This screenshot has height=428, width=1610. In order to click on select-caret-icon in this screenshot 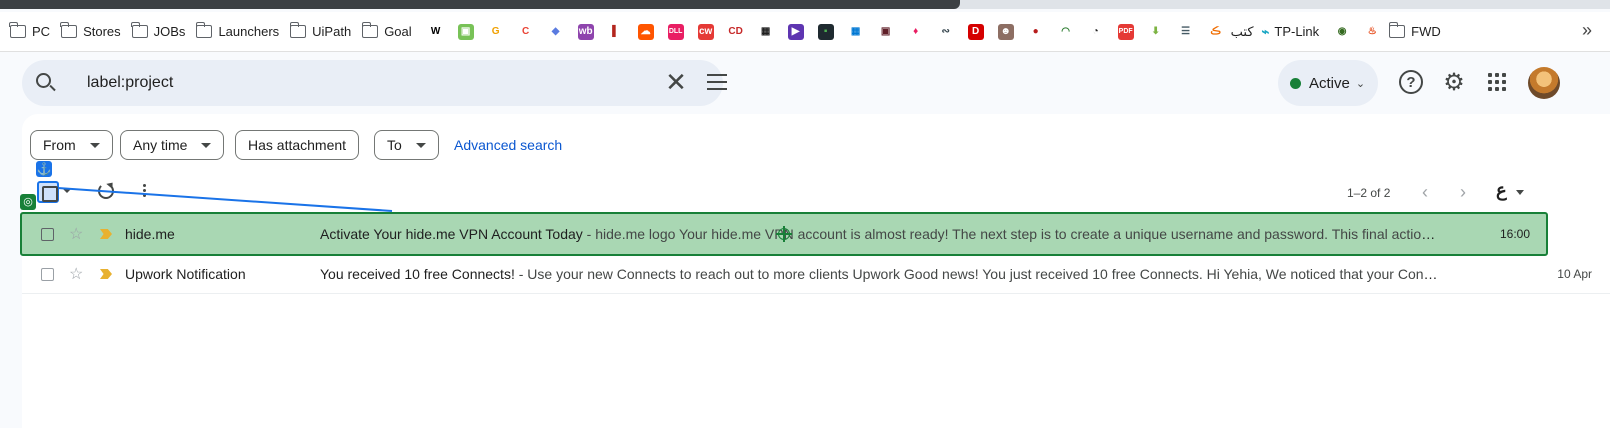, I will do `click(67, 191)`.